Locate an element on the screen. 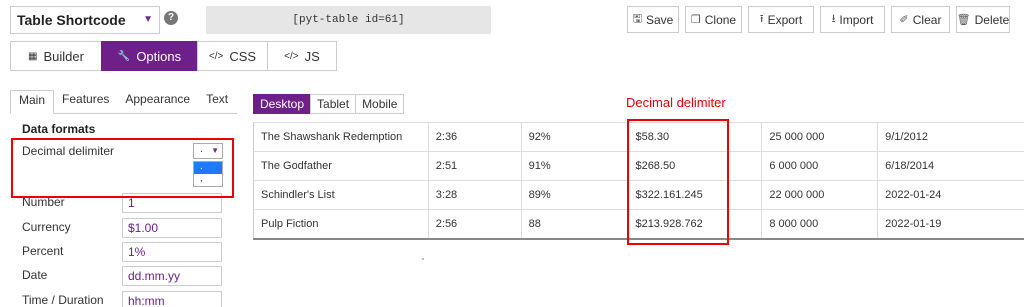 This screenshot has height=307, width=1024. subtab-features: Features is located at coordinates (85, 101).